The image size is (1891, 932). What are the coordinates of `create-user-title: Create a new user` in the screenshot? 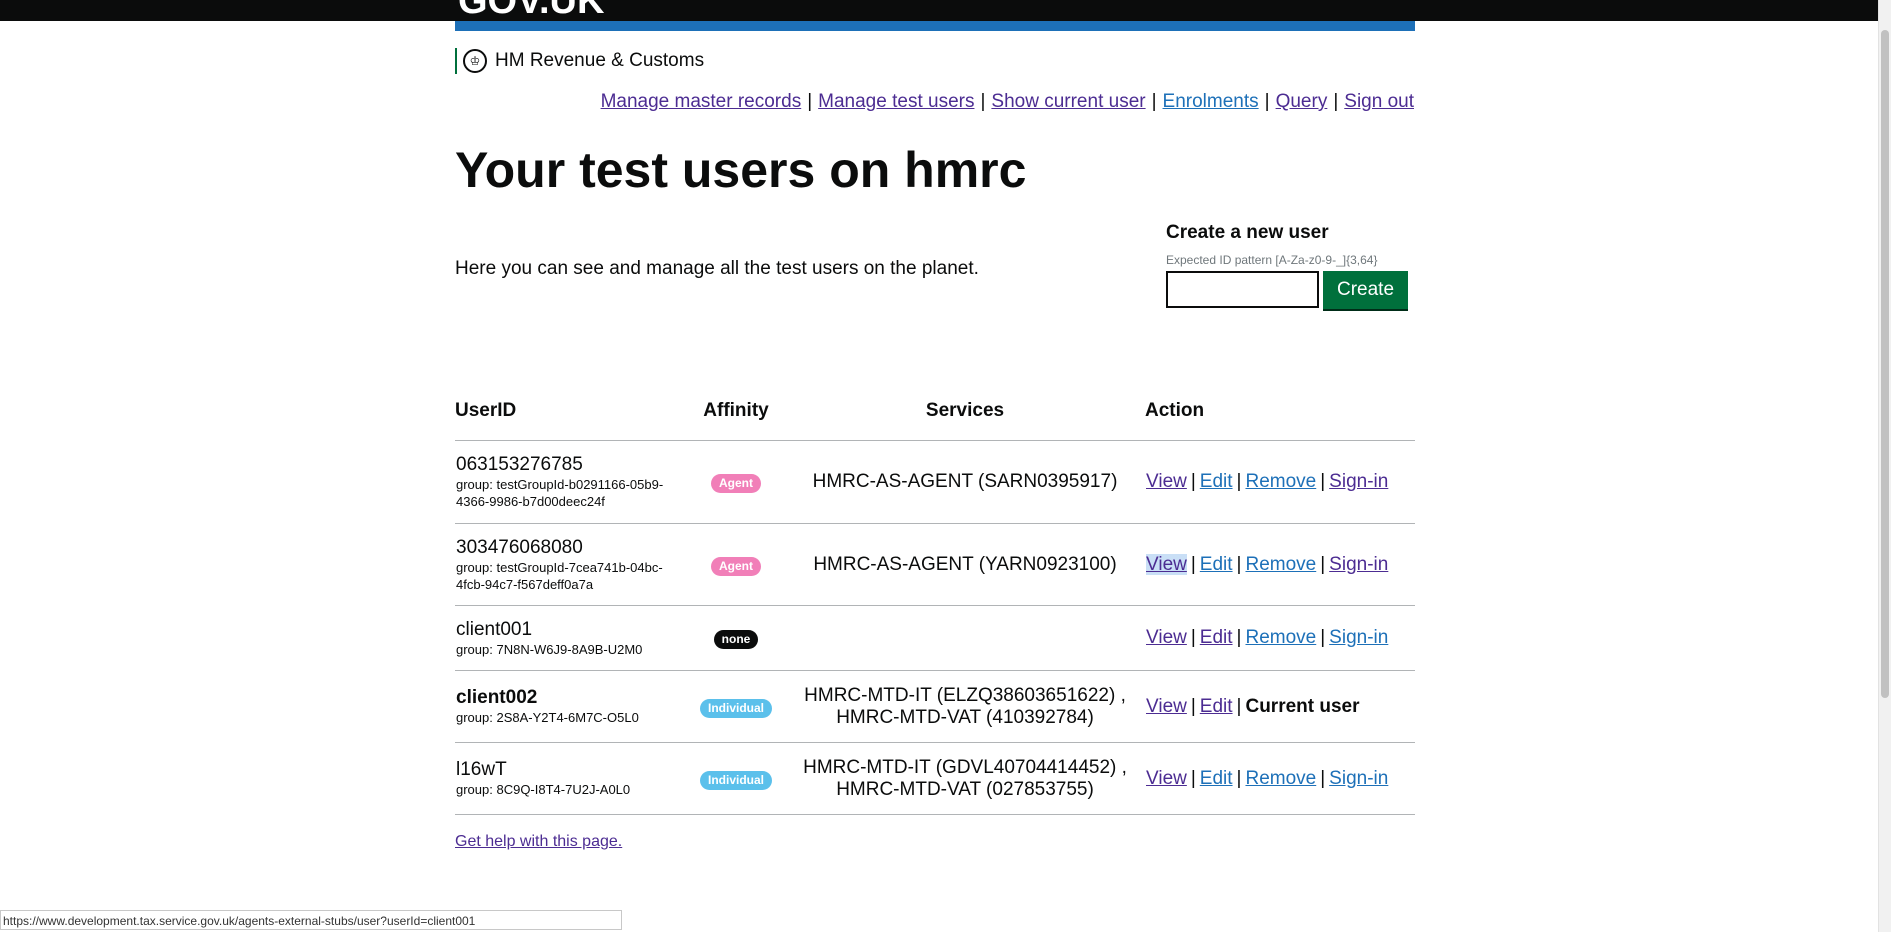 It's located at (1247, 232).